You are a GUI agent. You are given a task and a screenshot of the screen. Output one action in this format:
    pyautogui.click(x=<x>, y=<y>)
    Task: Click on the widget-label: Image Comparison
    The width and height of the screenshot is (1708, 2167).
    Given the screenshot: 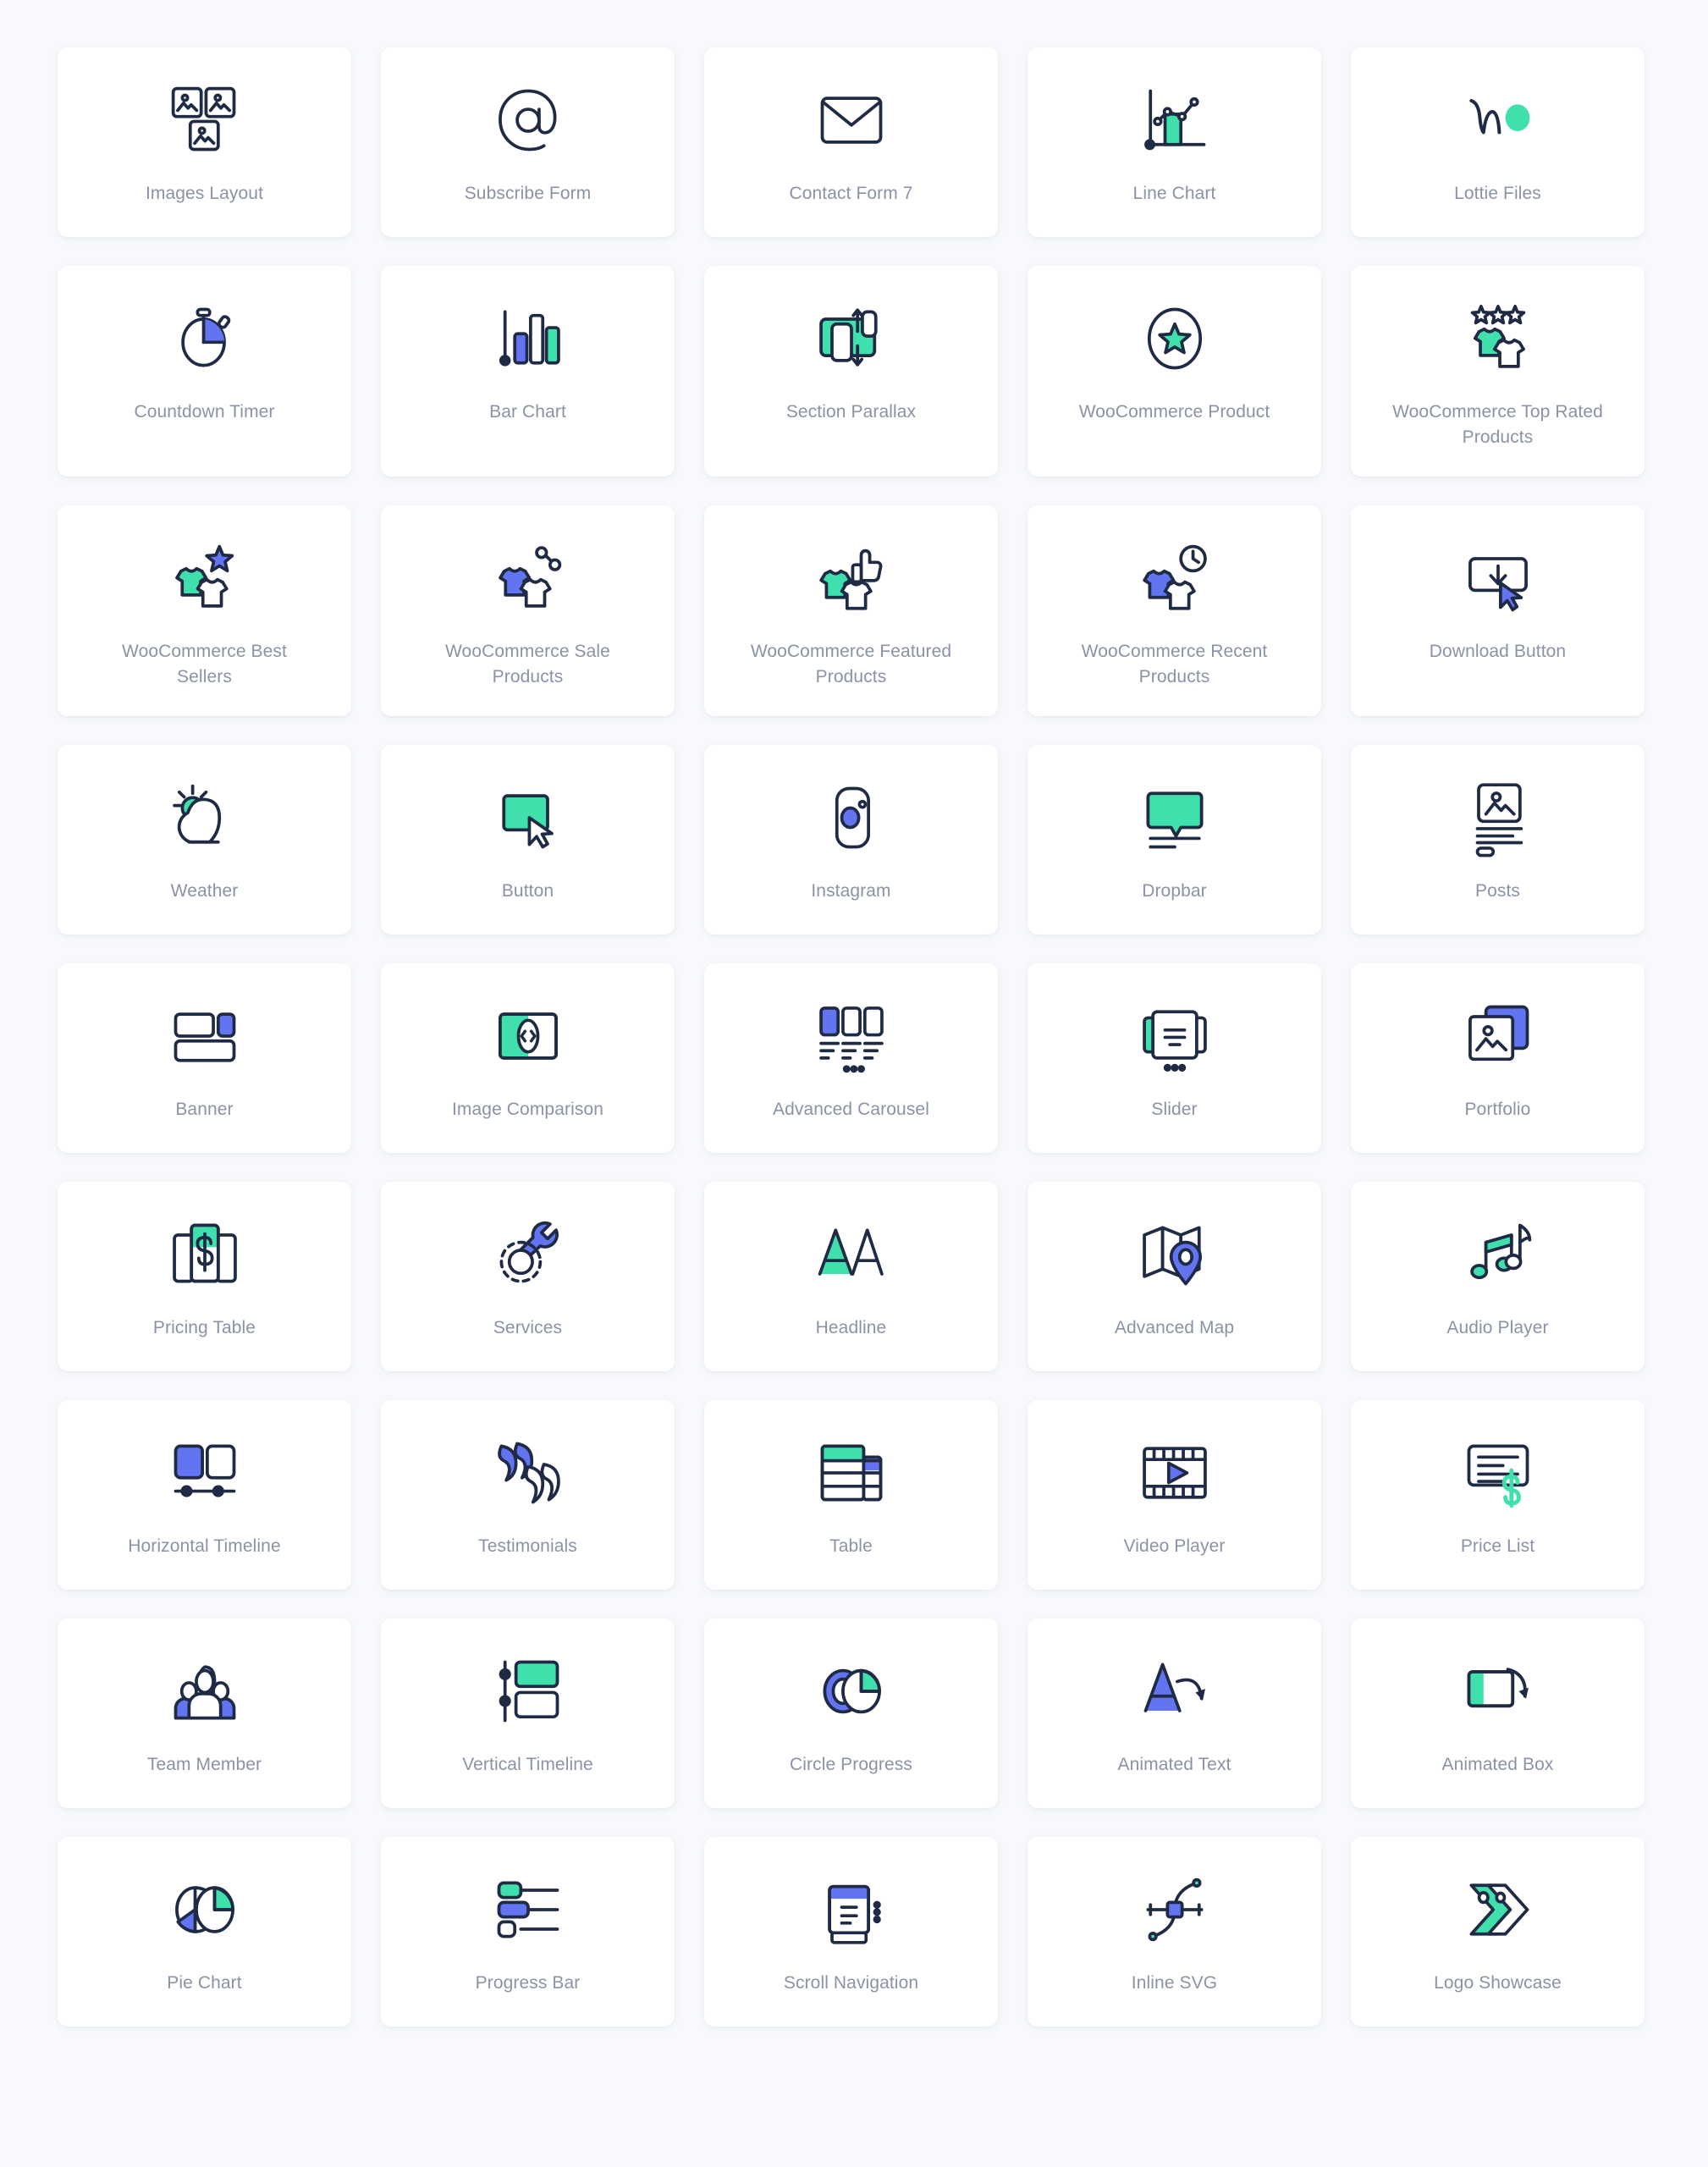 What is the action you would take?
    pyautogui.click(x=527, y=1109)
    